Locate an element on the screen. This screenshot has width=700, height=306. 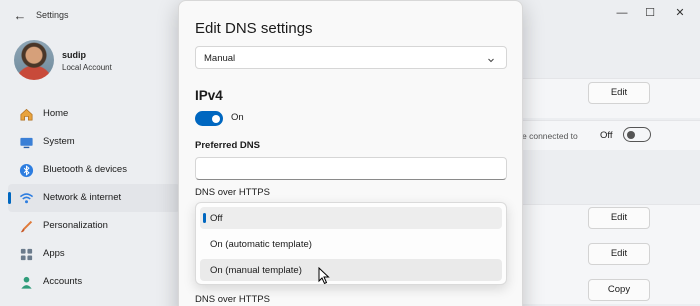
sidebar-item-network: Network & internet is located at coordinates (94, 198).